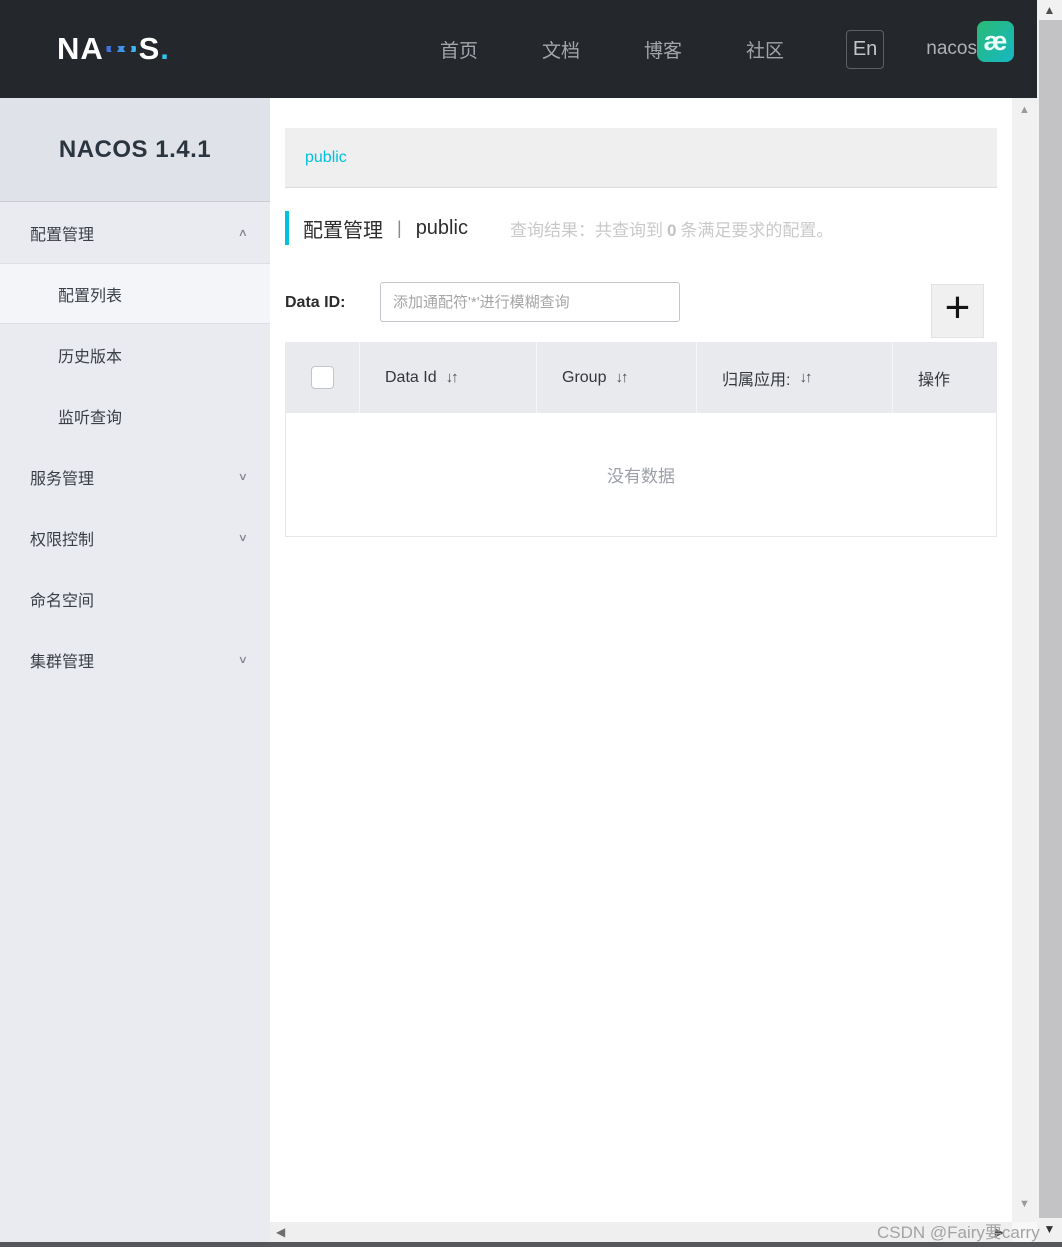 The image size is (1062, 1247). Describe the element at coordinates (999, 1232) in the screenshot. I see `scroll-right-icon: ▶` at that location.